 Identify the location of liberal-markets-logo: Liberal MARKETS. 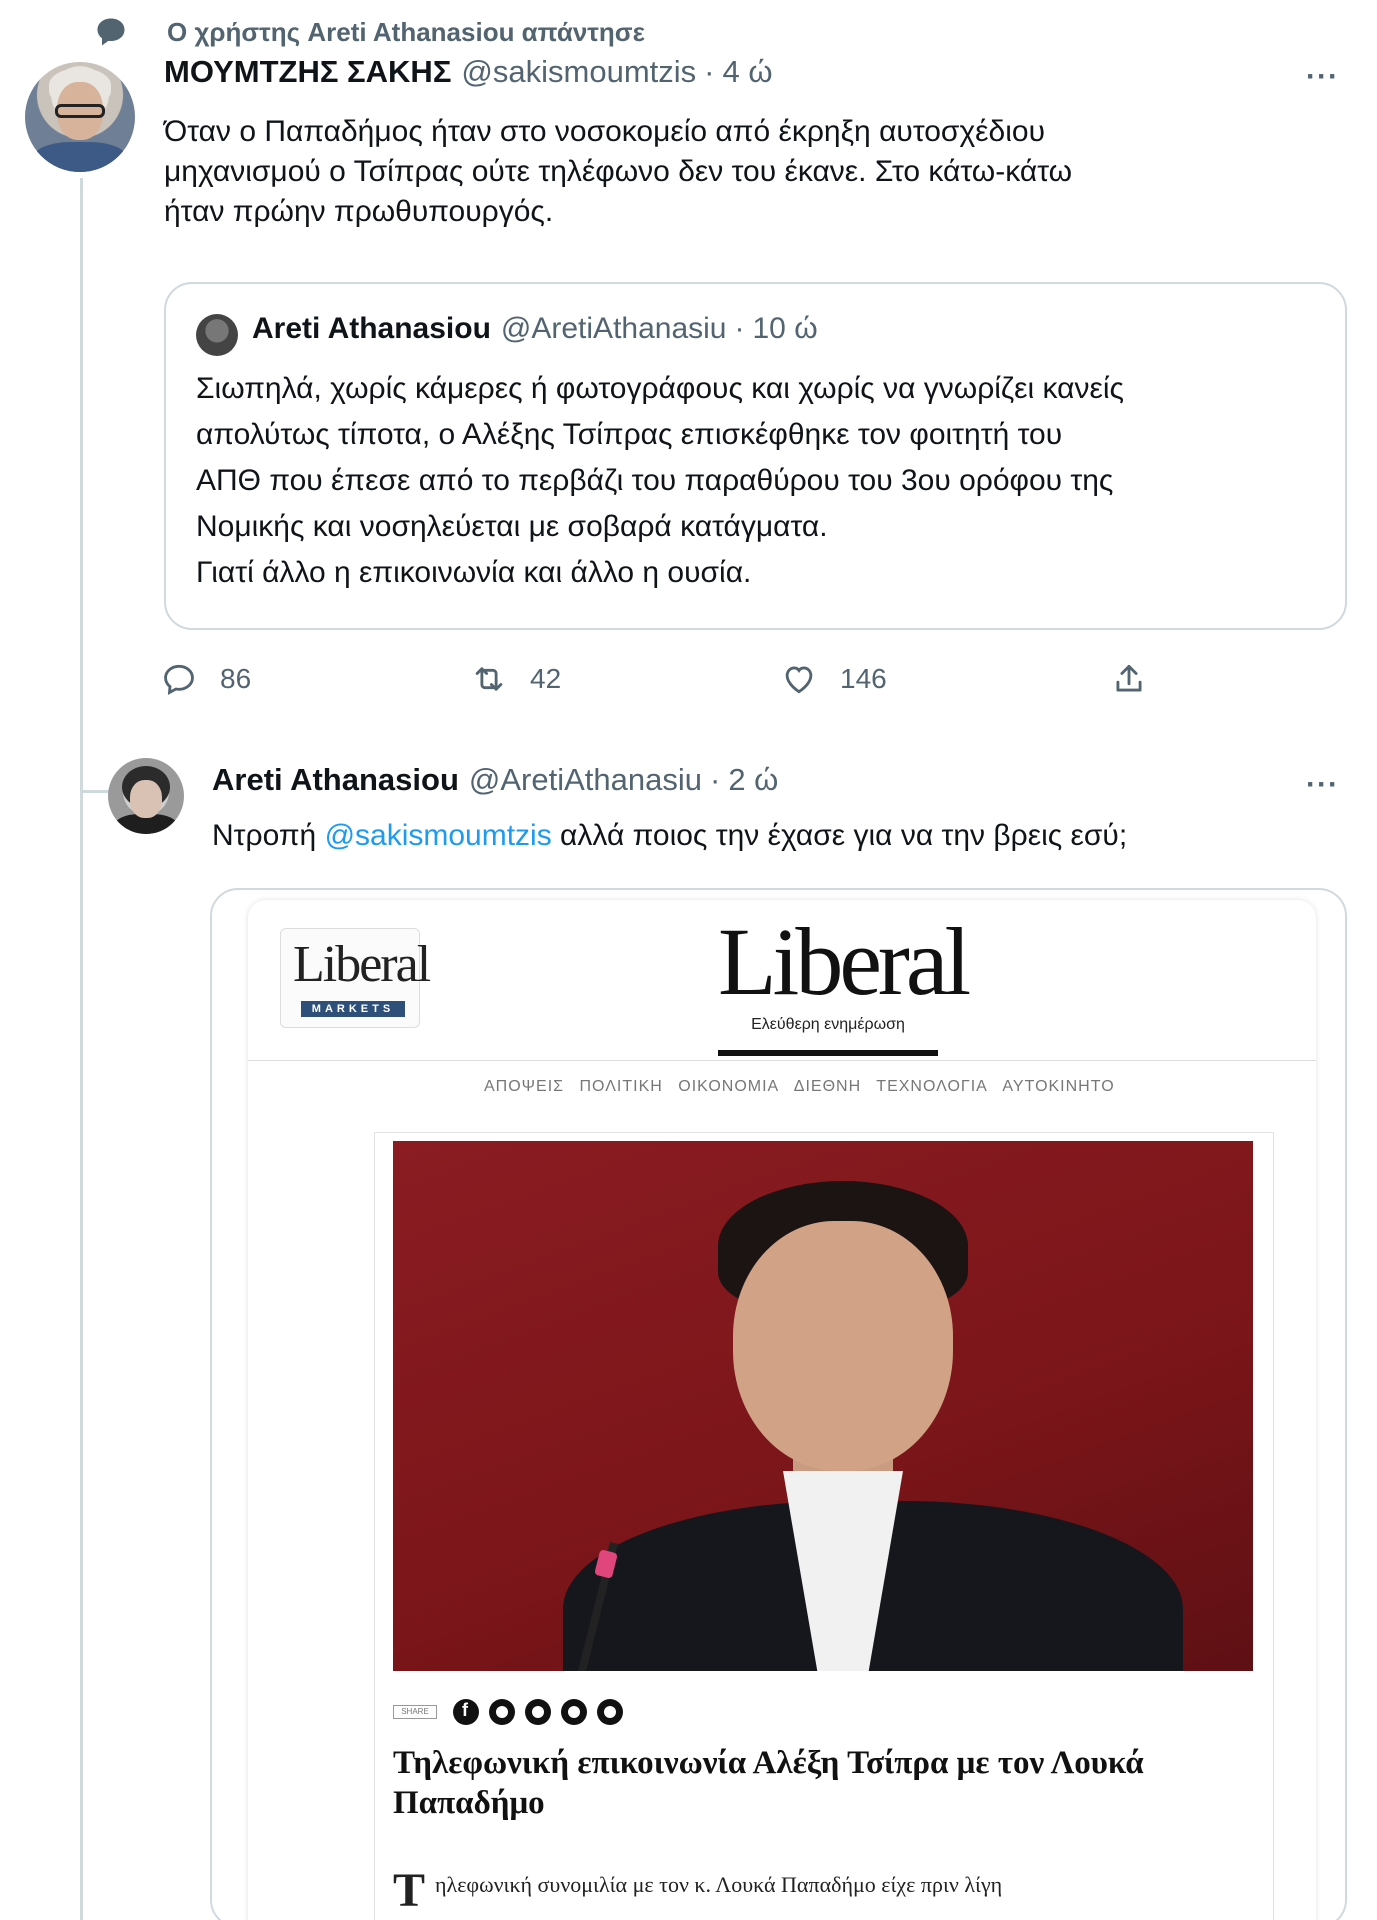
(355, 978).